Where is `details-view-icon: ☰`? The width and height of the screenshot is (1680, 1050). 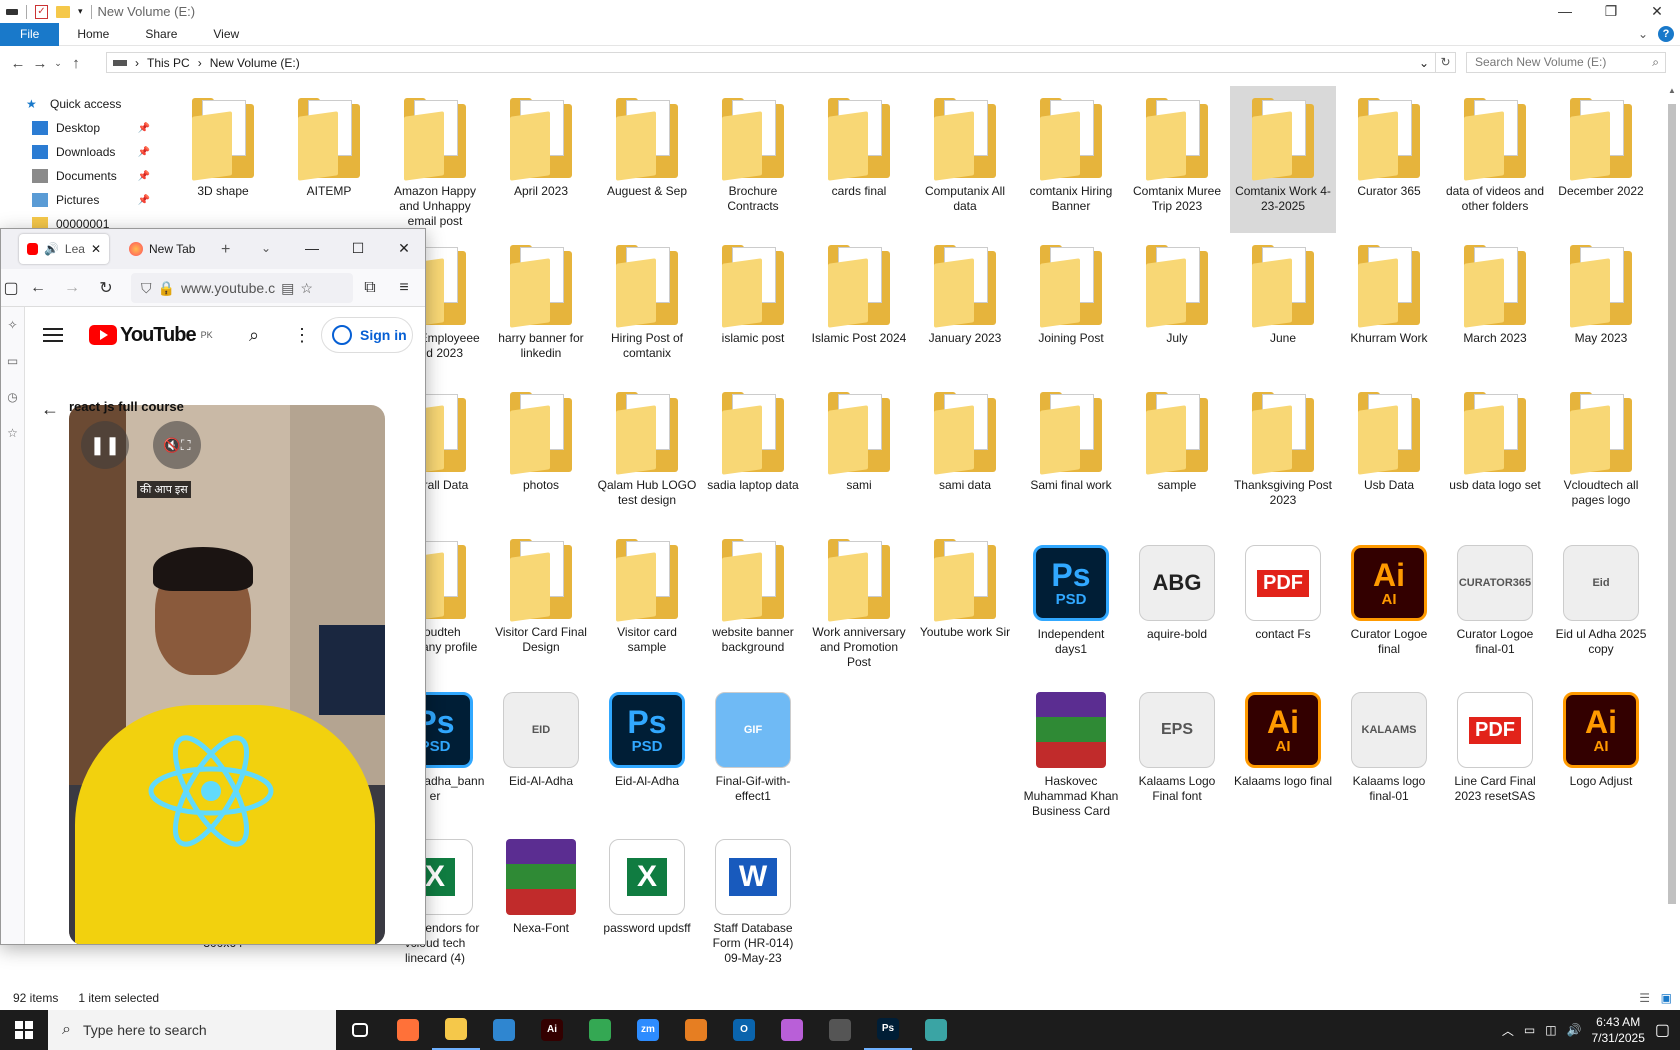 details-view-icon: ☰ is located at coordinates (1644, 998).